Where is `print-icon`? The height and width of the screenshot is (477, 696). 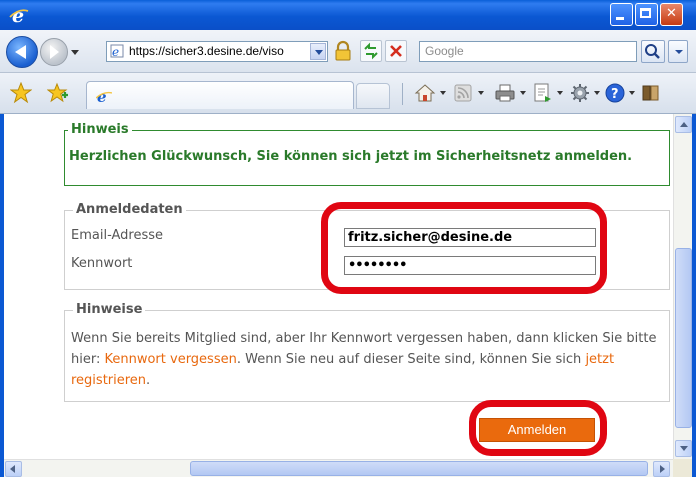
print-icon is located at coordinates (505, 93).